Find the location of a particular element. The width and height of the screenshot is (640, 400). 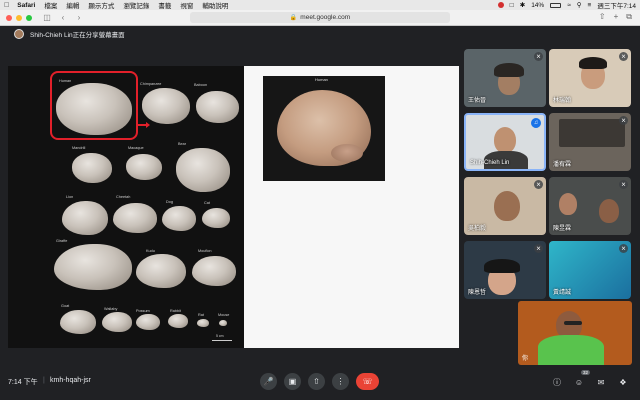

participant-tile: ⨯ 潘宥霖 is located at coordinates (590, 142).